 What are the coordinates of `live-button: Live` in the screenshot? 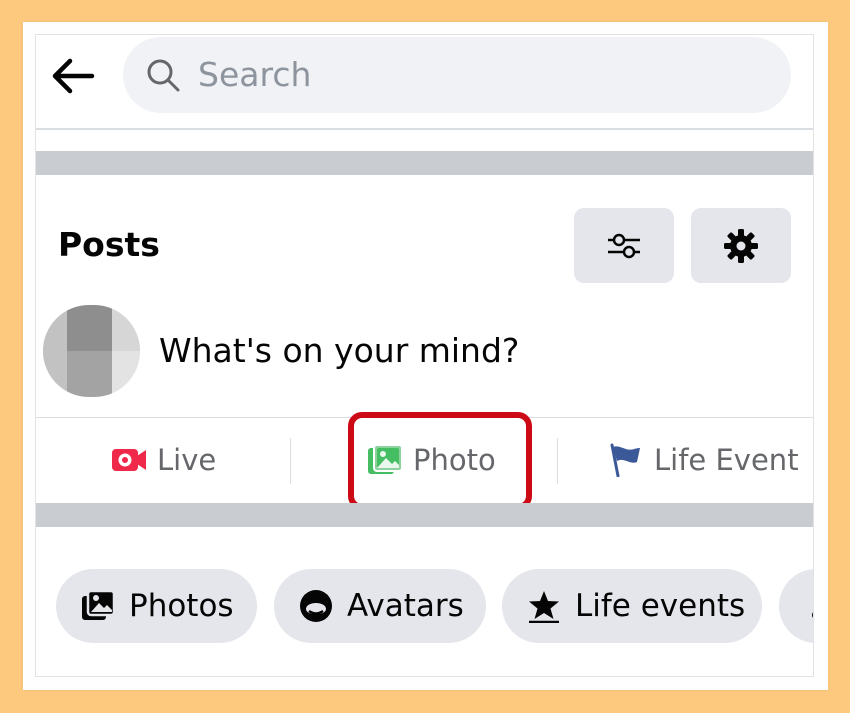 It's located at (163, 460).